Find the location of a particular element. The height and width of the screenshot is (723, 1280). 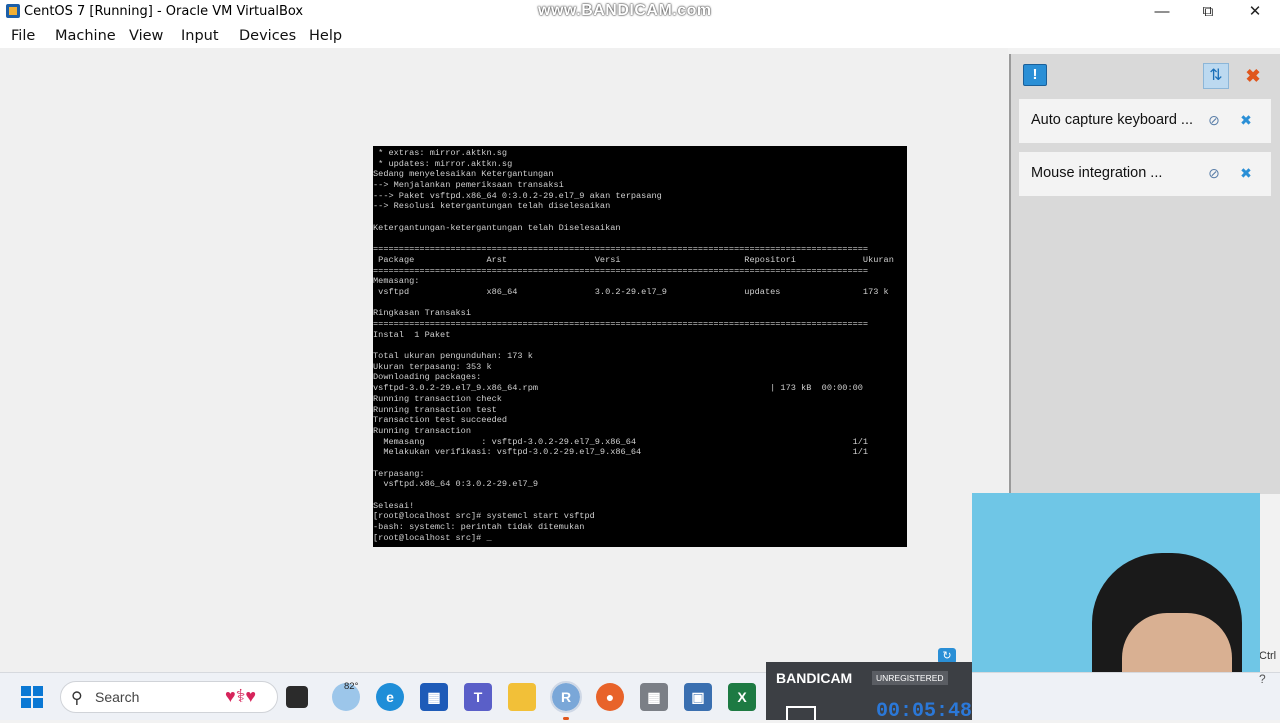

menu-input: Input is located at coordinates (200, 36).